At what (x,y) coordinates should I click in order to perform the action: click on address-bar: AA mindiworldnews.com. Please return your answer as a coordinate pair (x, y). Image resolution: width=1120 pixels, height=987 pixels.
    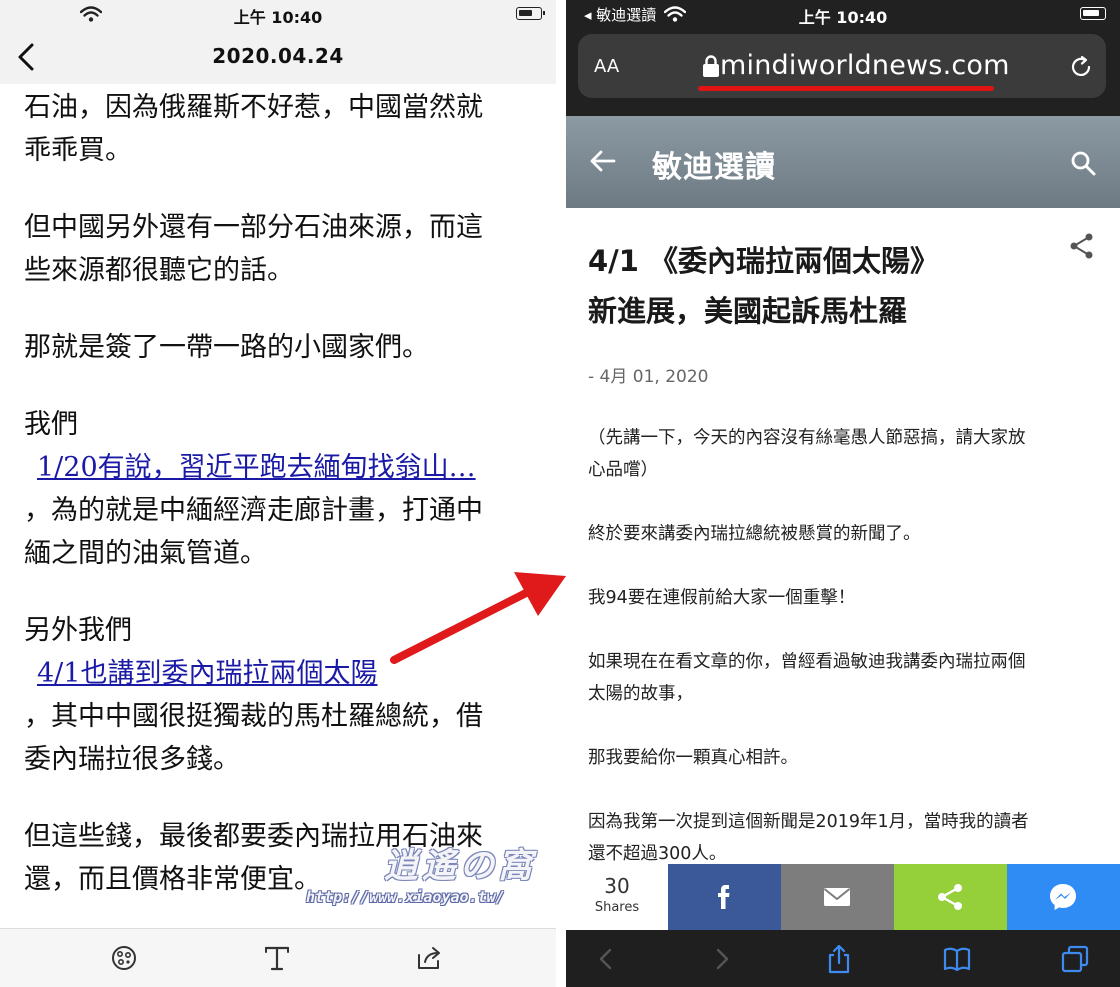
    Looking at the image, I should click on (842, 66).